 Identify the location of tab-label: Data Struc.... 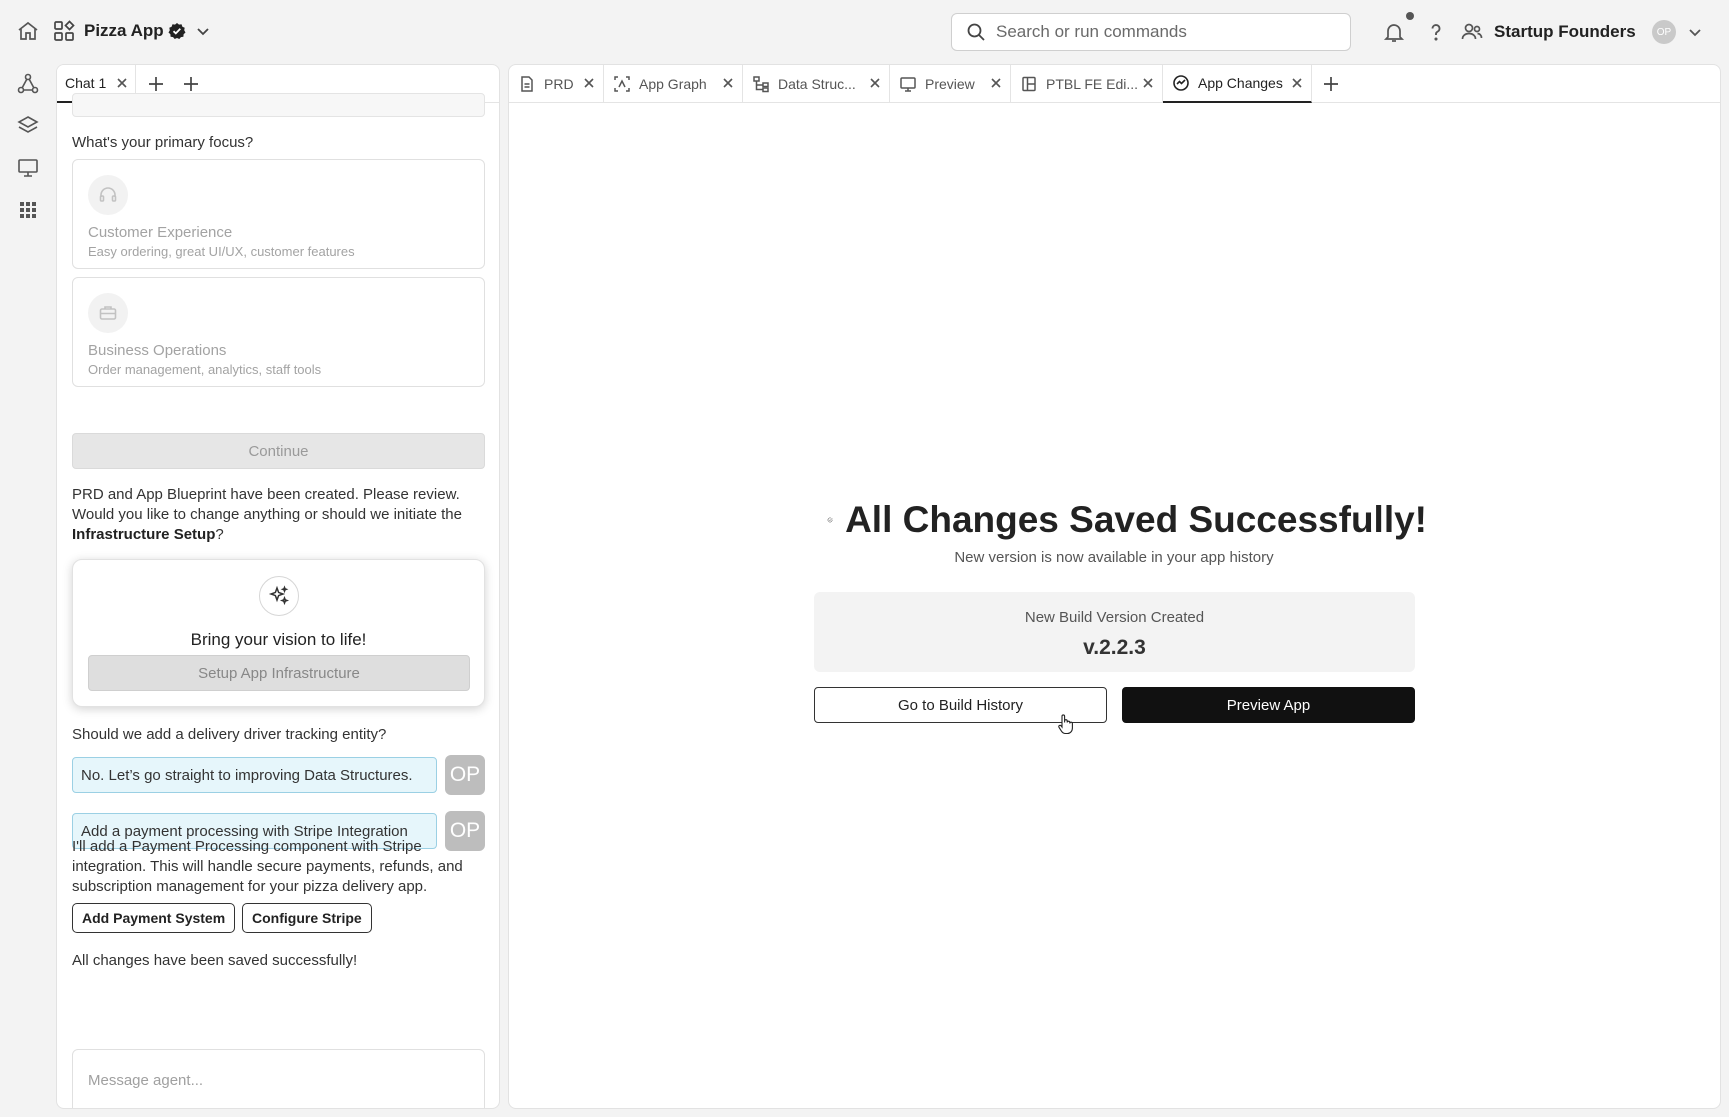
(817, 84).